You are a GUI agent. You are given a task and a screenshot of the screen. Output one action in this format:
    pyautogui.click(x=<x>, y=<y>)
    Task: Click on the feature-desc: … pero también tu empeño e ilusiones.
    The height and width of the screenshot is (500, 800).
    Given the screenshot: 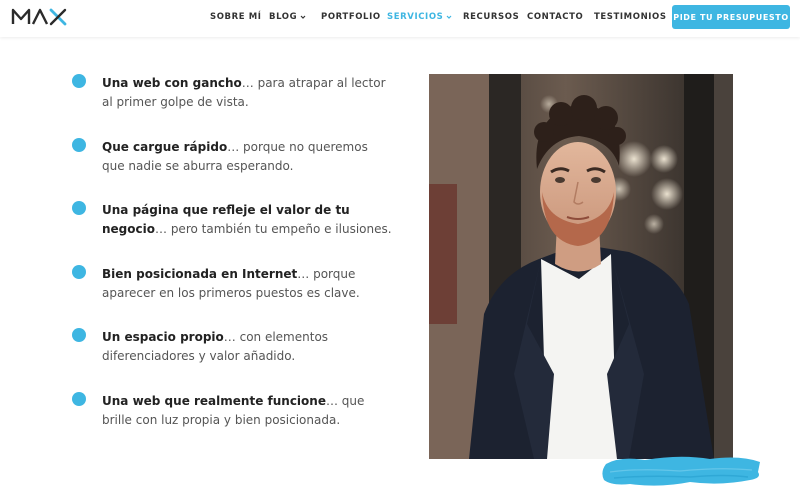 What is the action you would take?
    pyautogui.click(x=273, y=229)
    